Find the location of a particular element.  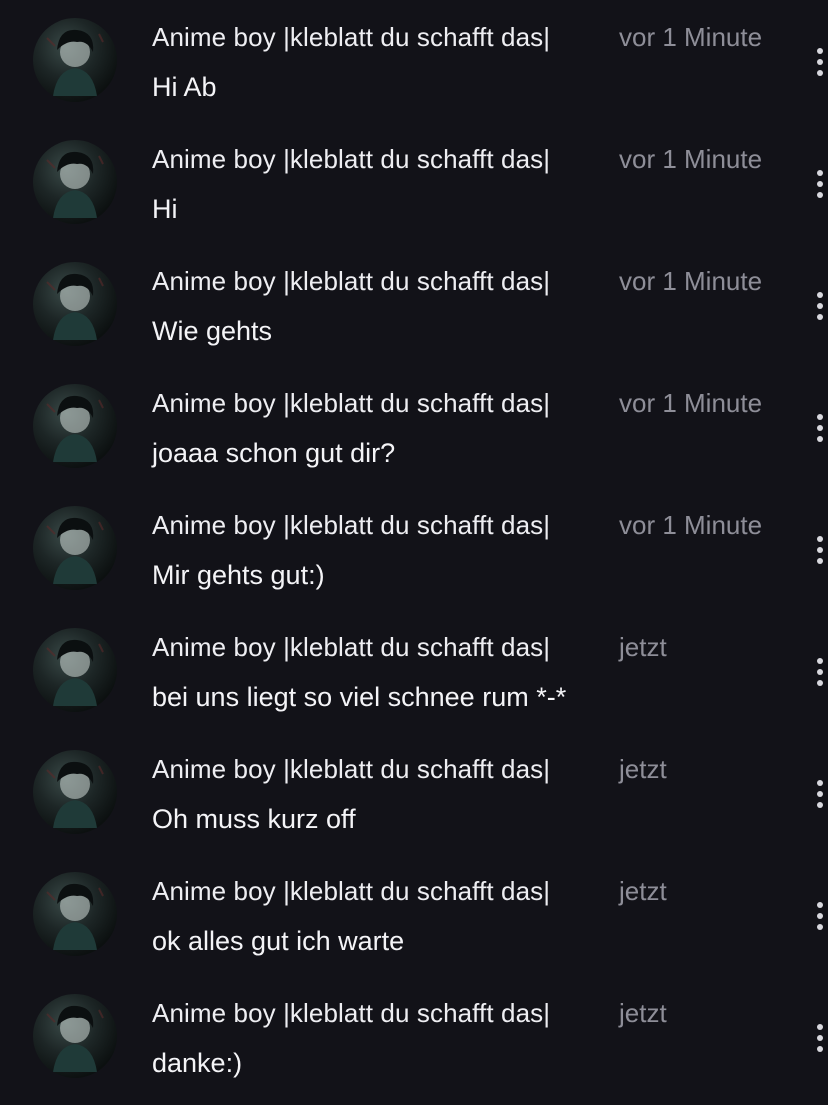

message-text: danke:) is located at coordinates (197, 1063).